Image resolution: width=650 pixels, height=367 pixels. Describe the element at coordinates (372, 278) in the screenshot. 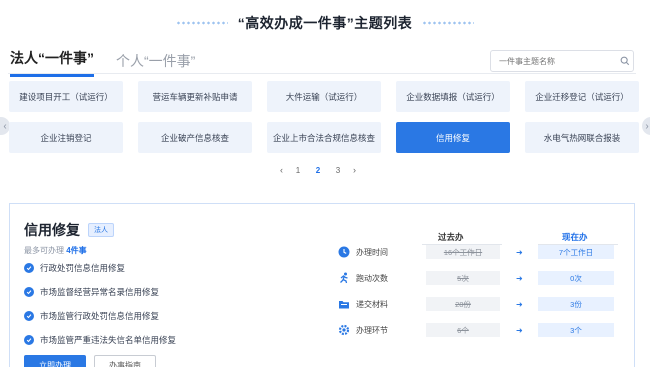

I see `compare-label: 跑动次数` at that location.